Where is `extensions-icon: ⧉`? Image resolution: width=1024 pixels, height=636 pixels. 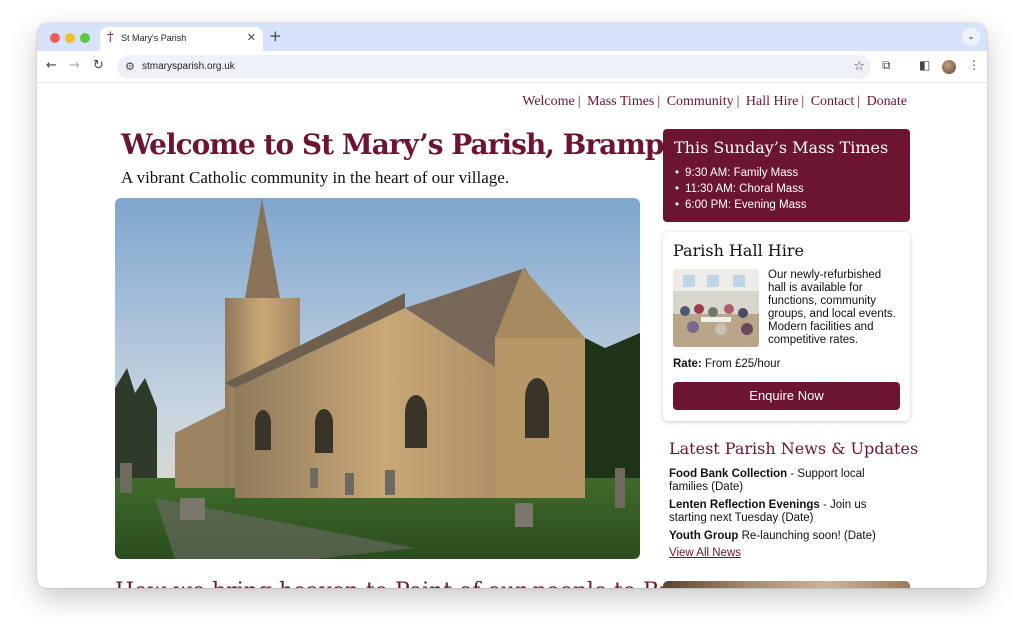
extensions-icon: ⧉ is located at coordinates (886, 65).